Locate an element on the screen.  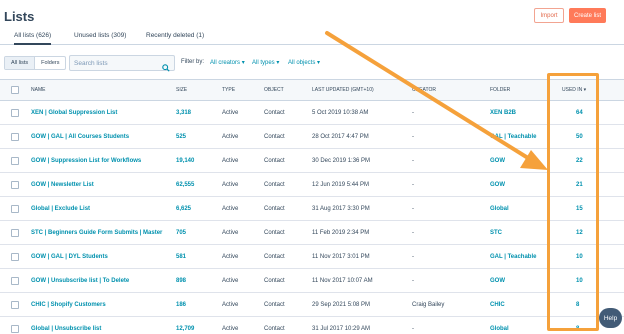
list-name-link: Global | Unsubscribe list is located at coordinates (103, 325).